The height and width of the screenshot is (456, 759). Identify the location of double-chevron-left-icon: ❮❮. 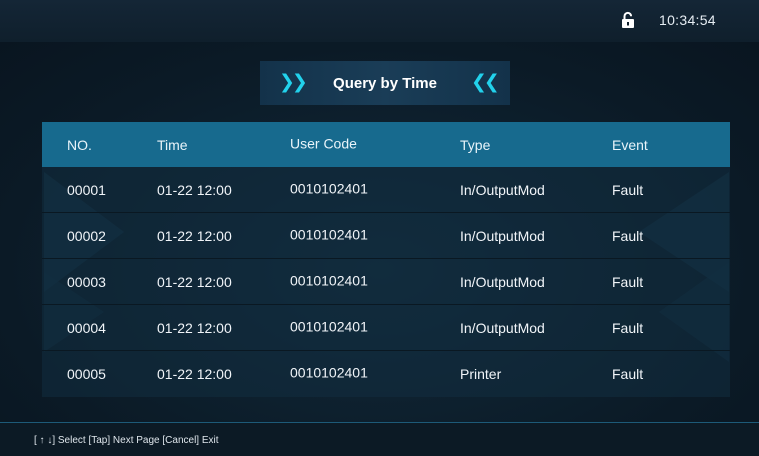
(485, 82).